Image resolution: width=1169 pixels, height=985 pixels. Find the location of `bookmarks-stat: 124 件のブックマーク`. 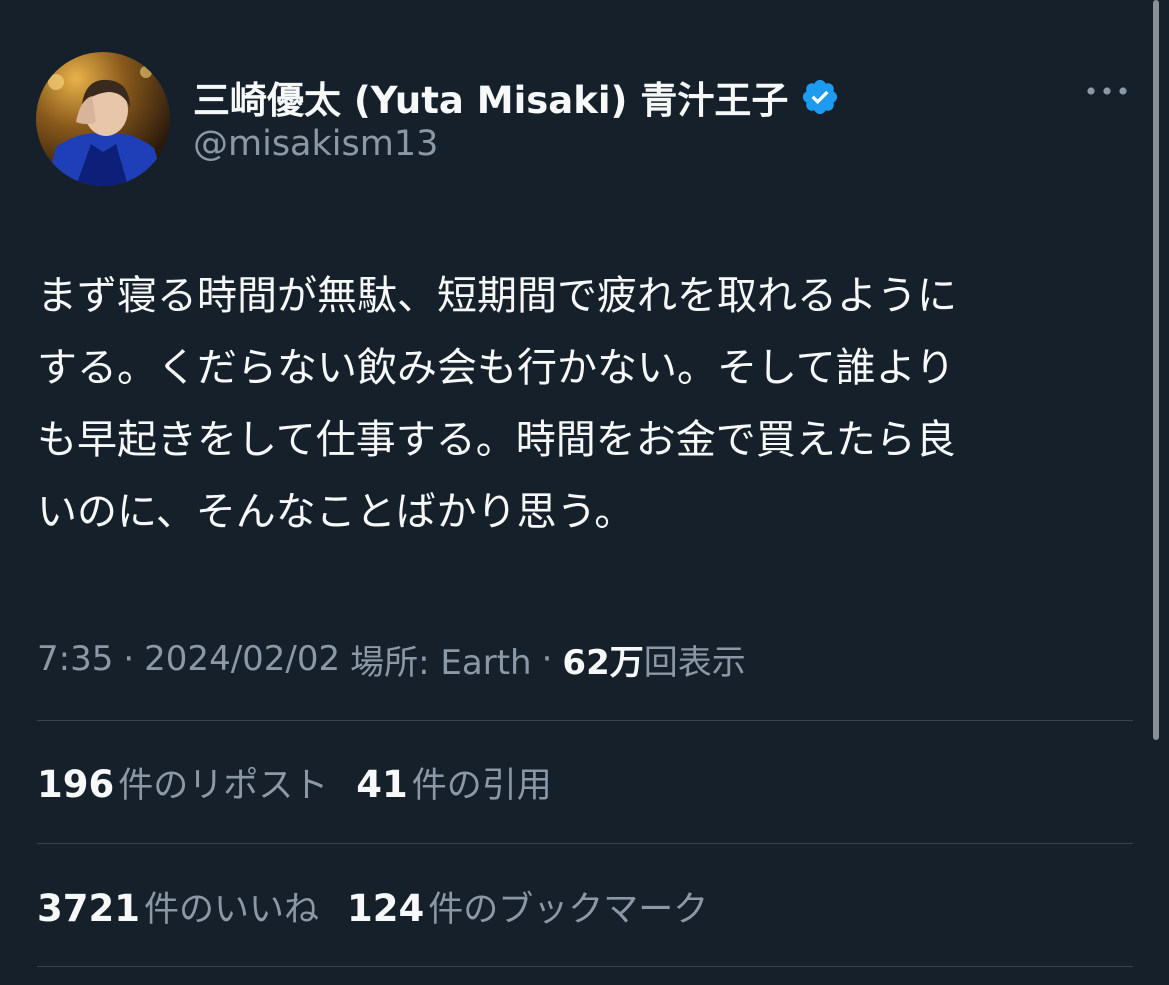

bookmarks-stat: 124 件のブックマーク is located at coordinates (527, 906).